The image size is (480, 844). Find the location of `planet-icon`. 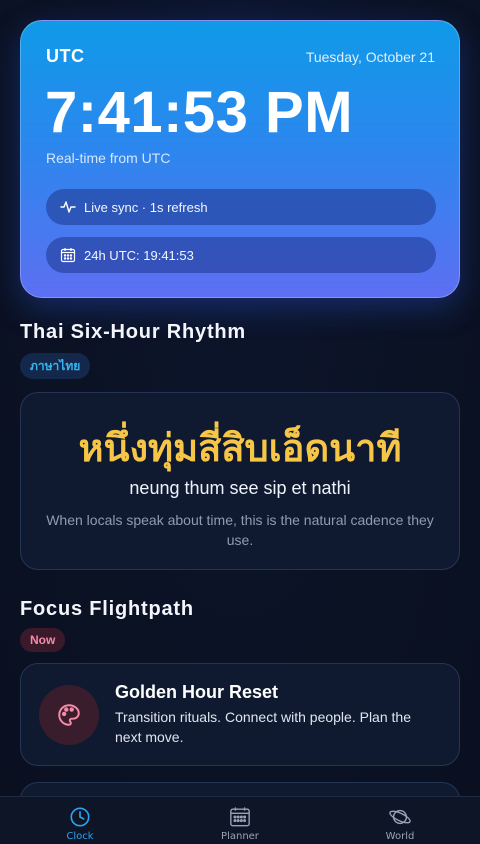

planet-icon is located at coordinates (400, 817).